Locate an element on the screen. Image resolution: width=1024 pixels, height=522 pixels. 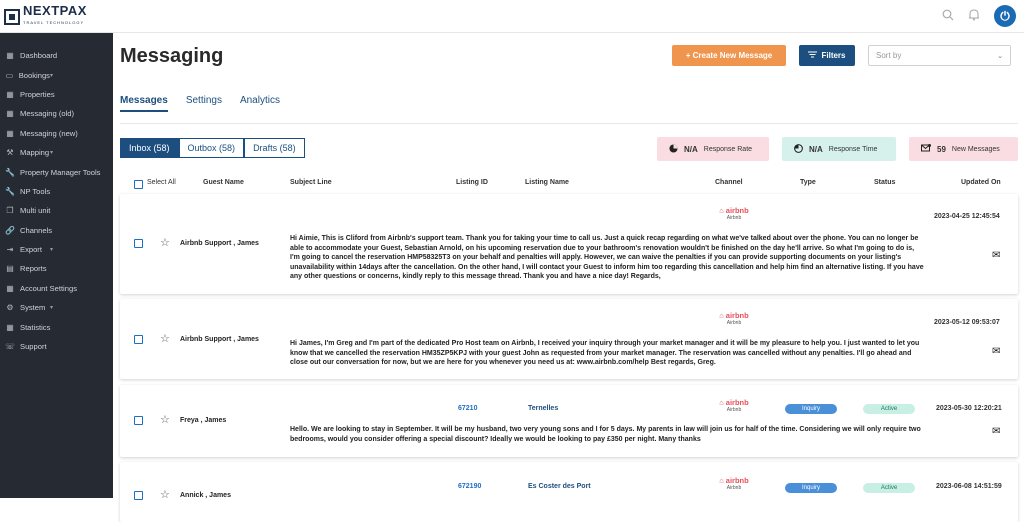
tab-outbox: Outbox (58) is located at coordinates (211, 148).